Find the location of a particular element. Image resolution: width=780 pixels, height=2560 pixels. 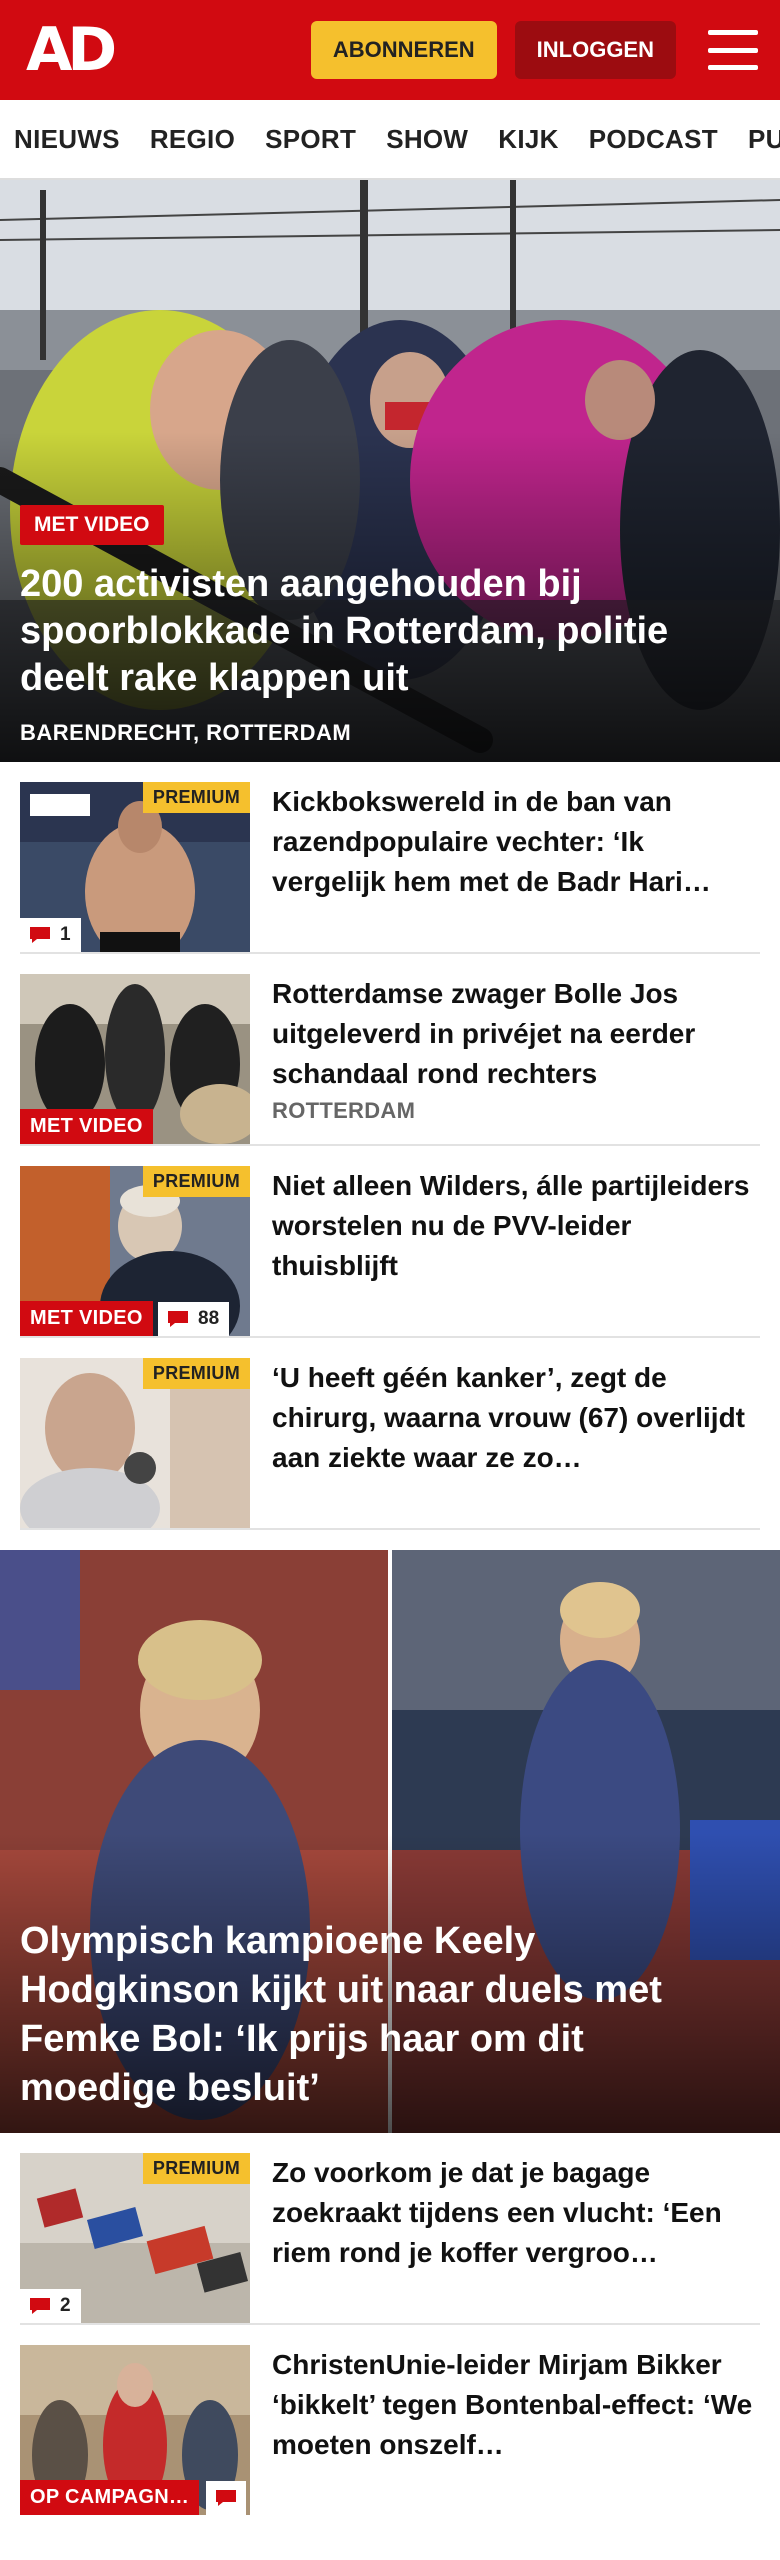

subscribe-button: ABONNEREN is located at coordinates (403, 50).